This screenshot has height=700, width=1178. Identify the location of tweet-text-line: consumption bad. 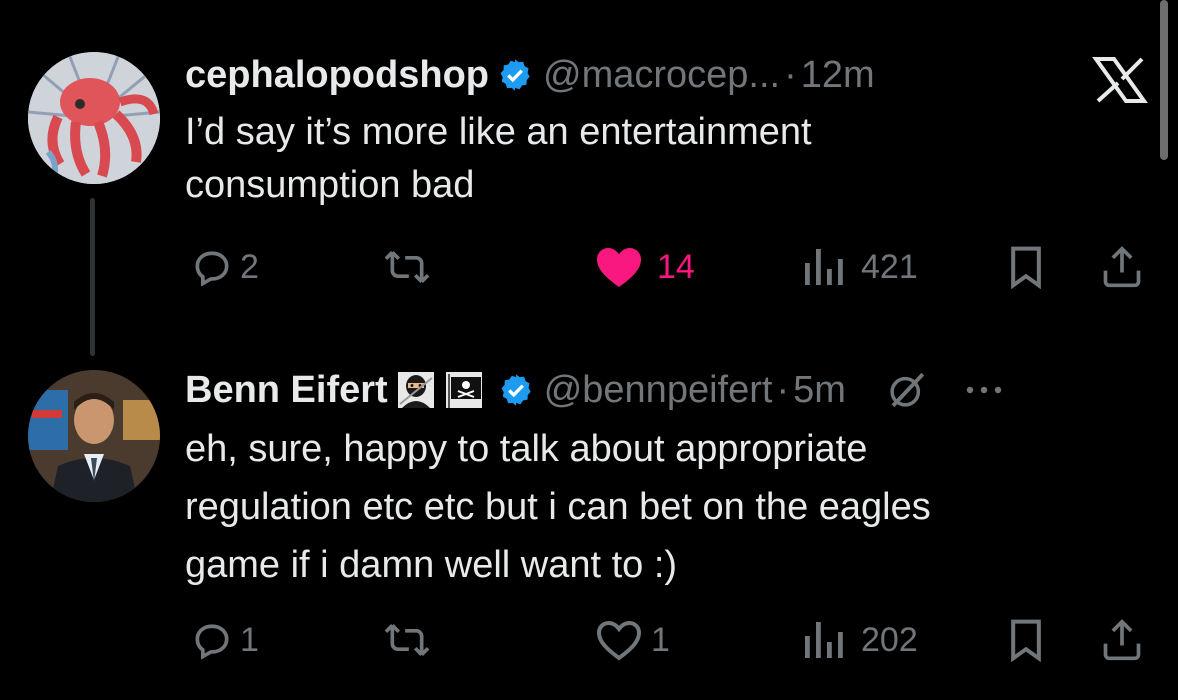
(330, 185).